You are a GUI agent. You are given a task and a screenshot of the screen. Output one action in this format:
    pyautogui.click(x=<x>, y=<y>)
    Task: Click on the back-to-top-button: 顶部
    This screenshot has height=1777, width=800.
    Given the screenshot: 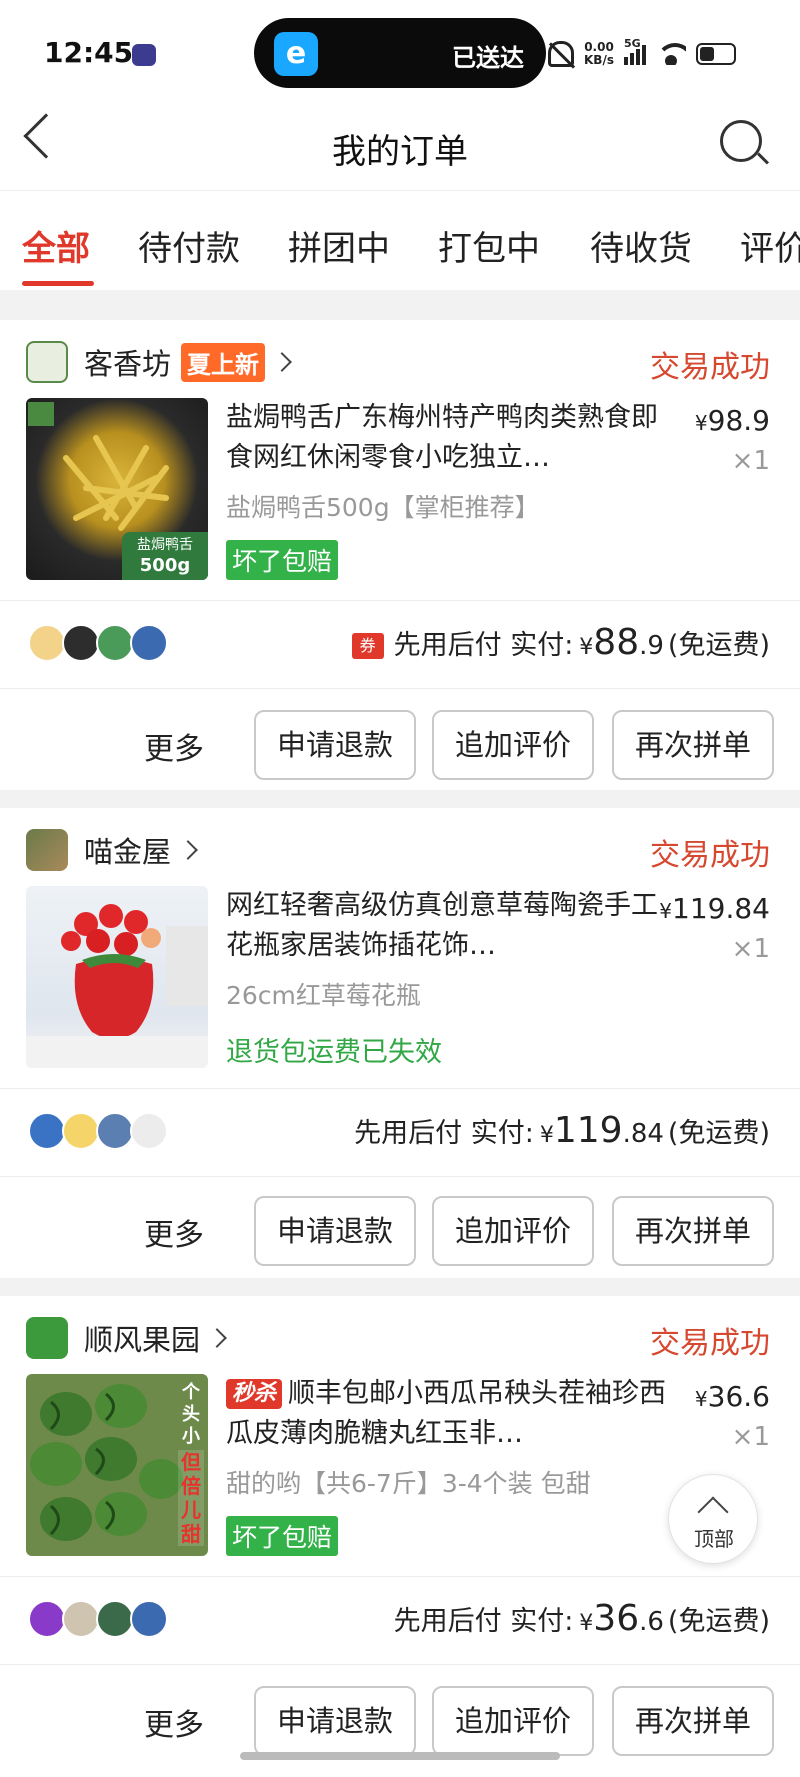 What is the action you would take?
    pyautogui.click(x=713, y=1519)
    